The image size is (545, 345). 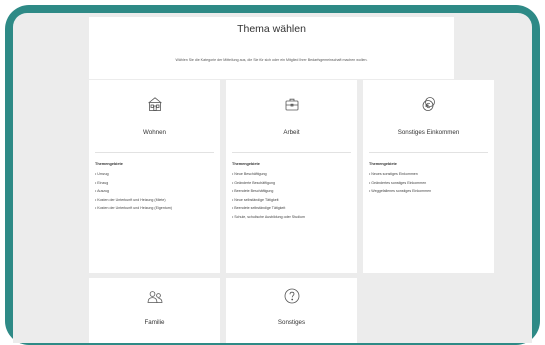 I want to click on topic-item: Beendete selbständige Tätigkeit, so click(x=292, y=208).